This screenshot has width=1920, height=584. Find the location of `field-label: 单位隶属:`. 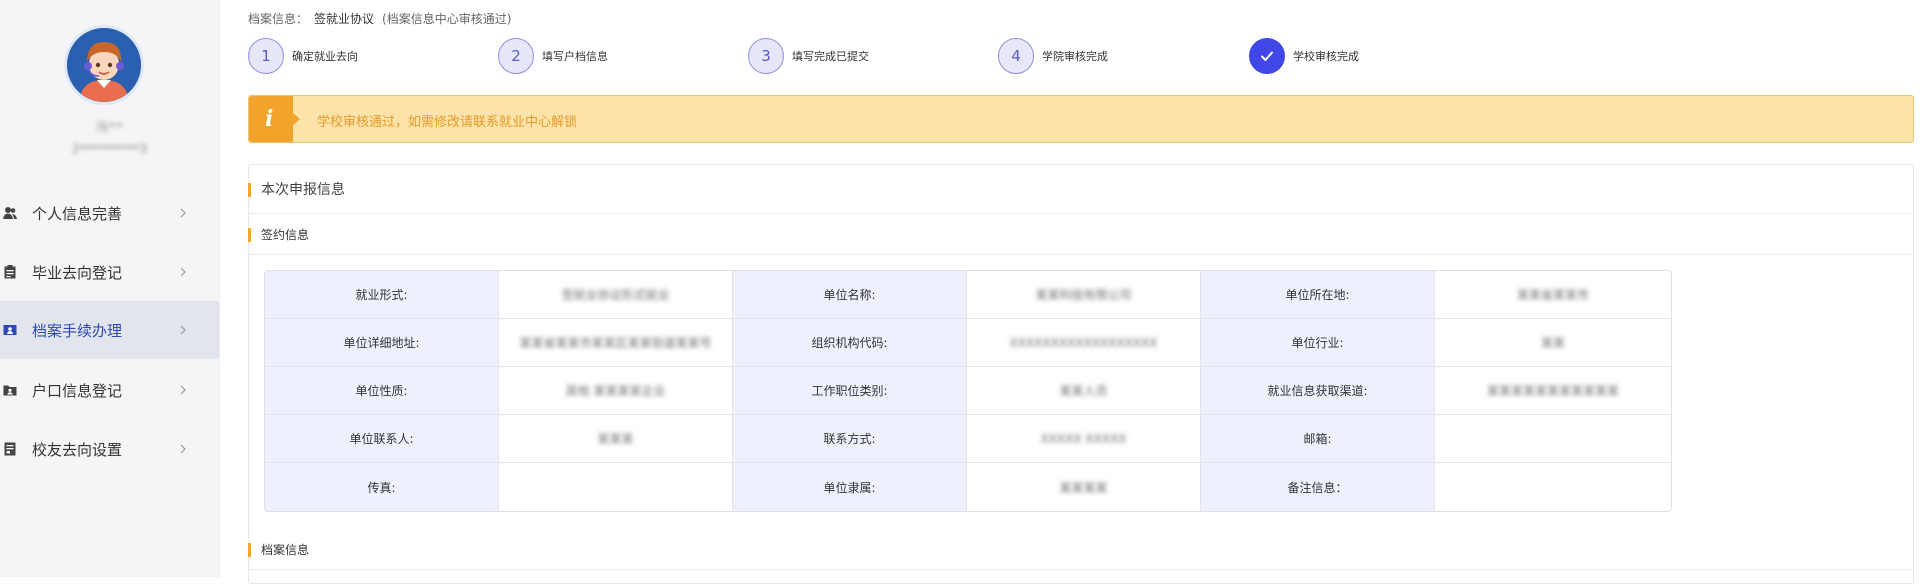

field-label: 单位隶属: is located at coordinates (850, 487).